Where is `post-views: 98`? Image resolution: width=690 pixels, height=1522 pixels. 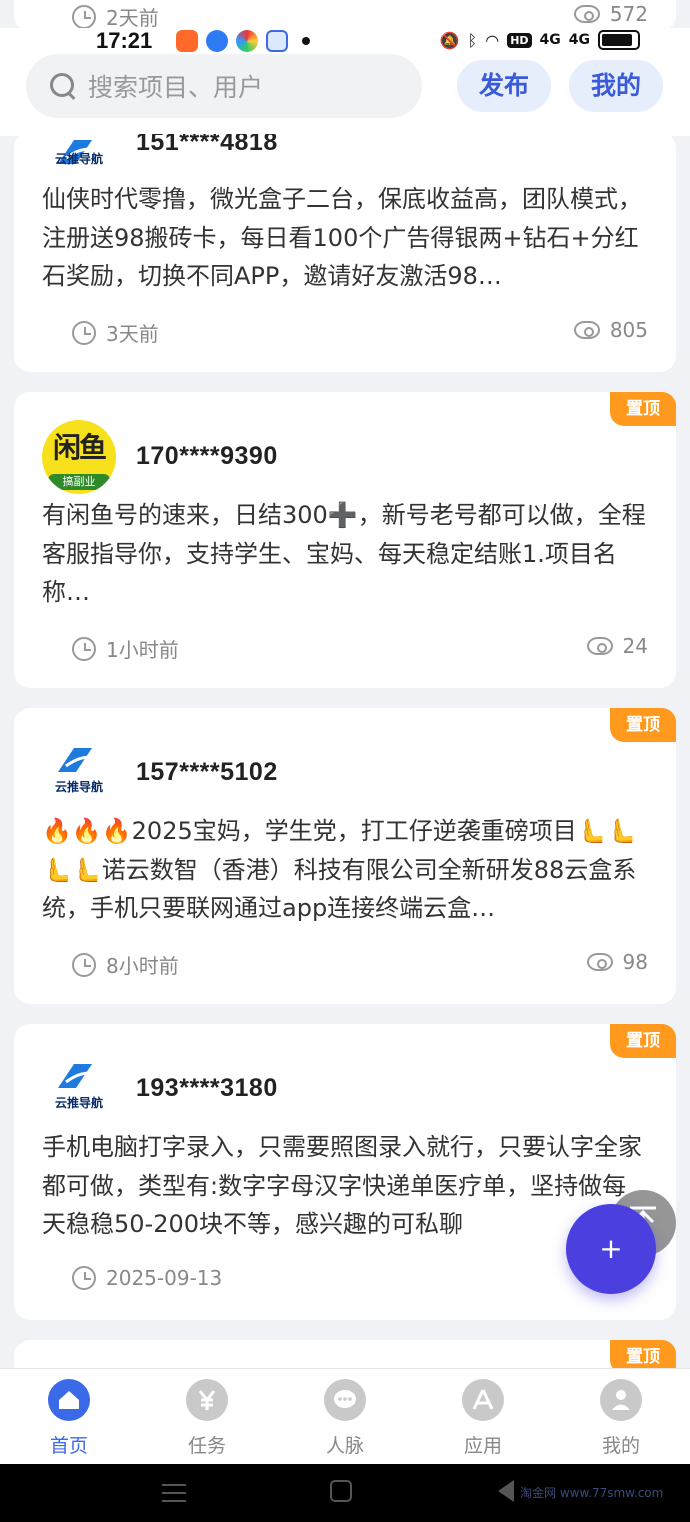
post-views: 98 is located at coordinates (617, 962).